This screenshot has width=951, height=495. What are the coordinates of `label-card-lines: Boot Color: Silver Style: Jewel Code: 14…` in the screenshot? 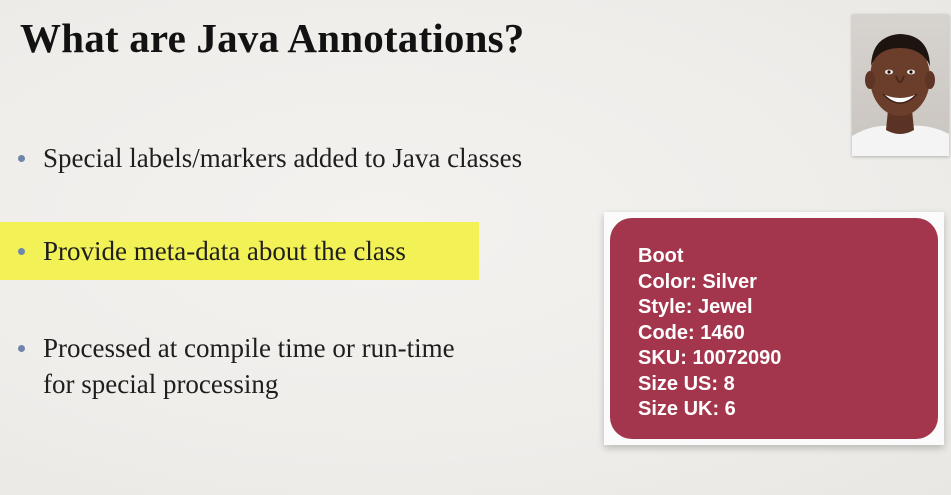 It's located at (709, 333).